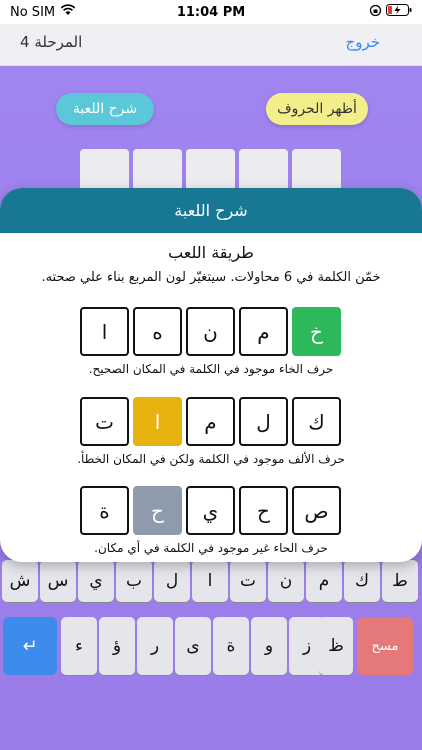  Describe the element at coordinates (105, 109) in the screenshot. I see `explain-game-button: شرح اللعبة` at that location.